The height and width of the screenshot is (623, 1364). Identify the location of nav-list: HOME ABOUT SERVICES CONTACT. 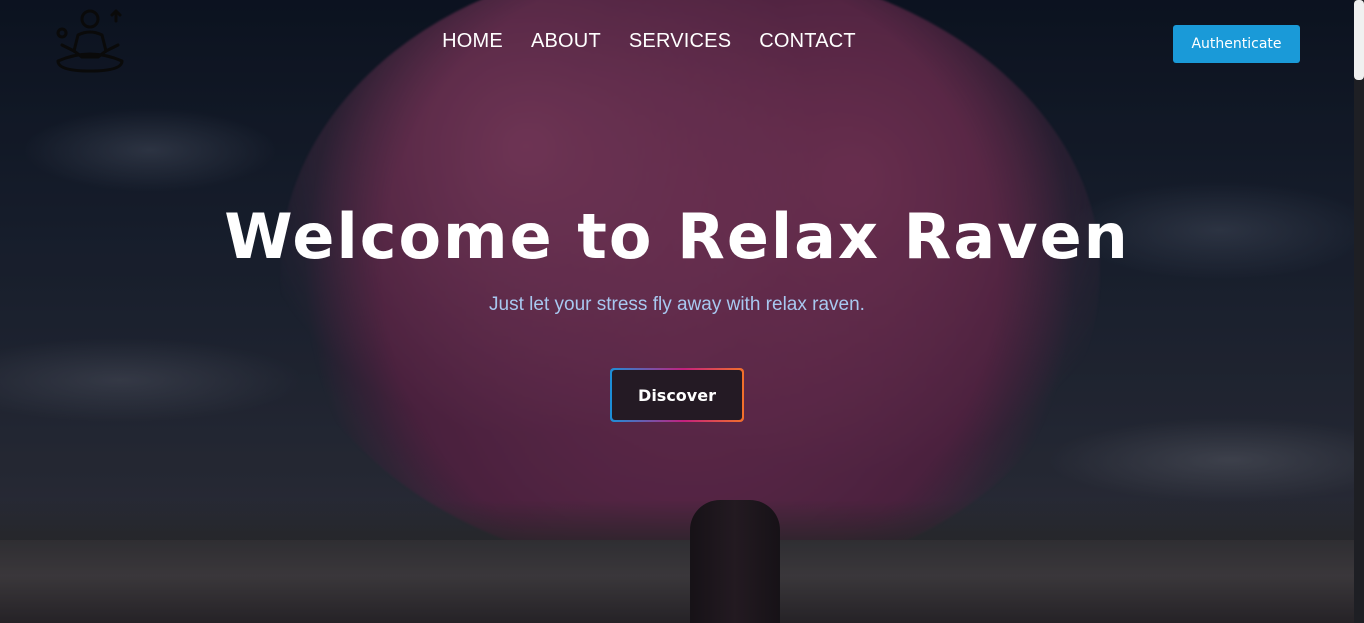
(649, 41).